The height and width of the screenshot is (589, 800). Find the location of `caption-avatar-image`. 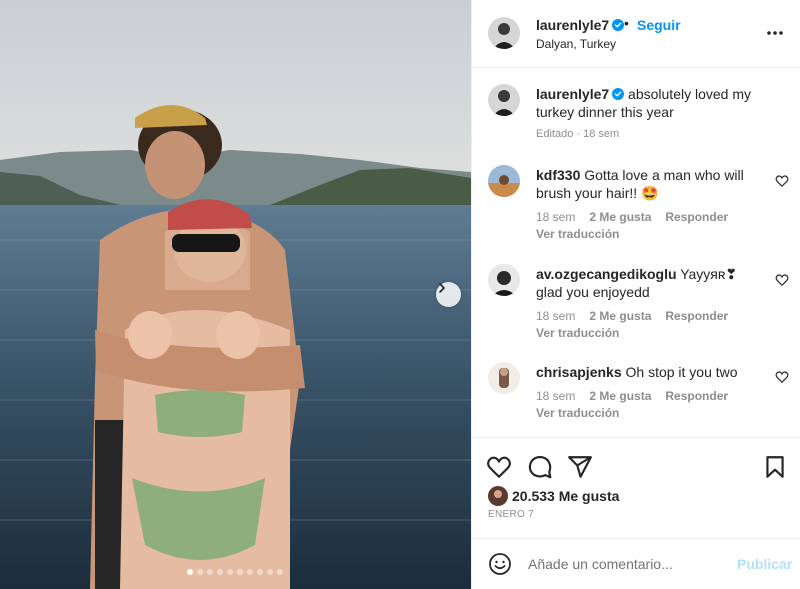

caption-avatar-image is located at coordinates (504, 100).